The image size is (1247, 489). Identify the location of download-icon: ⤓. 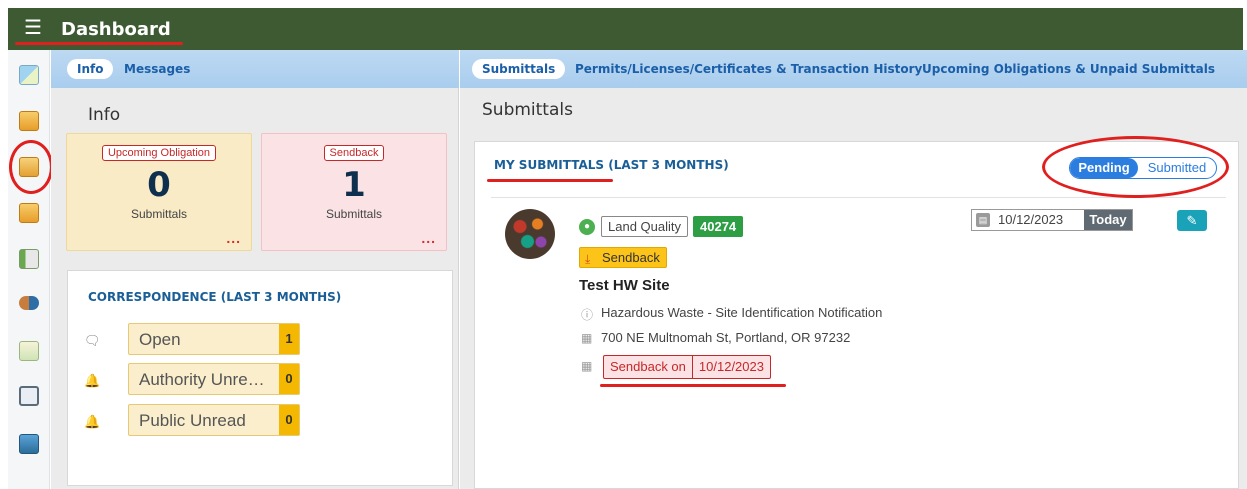
(588, 259).